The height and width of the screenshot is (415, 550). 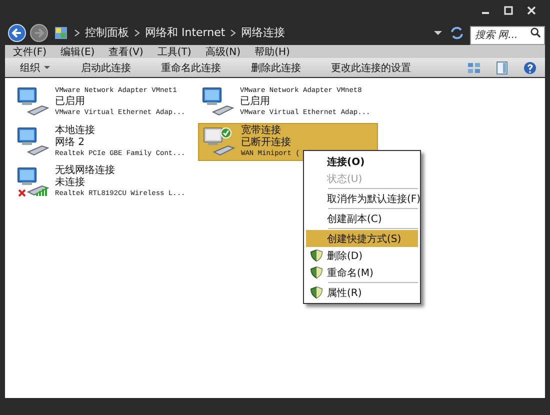 What do you see at coordinates (185, 32) in the screenshot?
I see `breadcrumb-item: 网络和 Internet` at bounding box center [185, 32].